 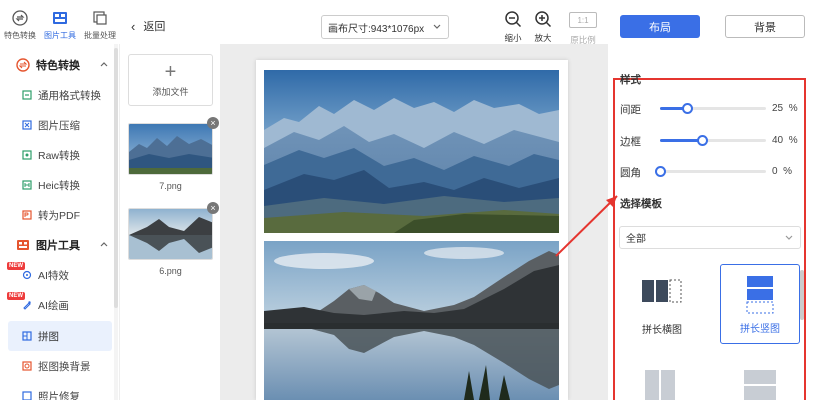 What do you see at coordinates (543, 38) in the screenshot?
I see `zoom-in-label: 放大` at bounding box center [543, 38].